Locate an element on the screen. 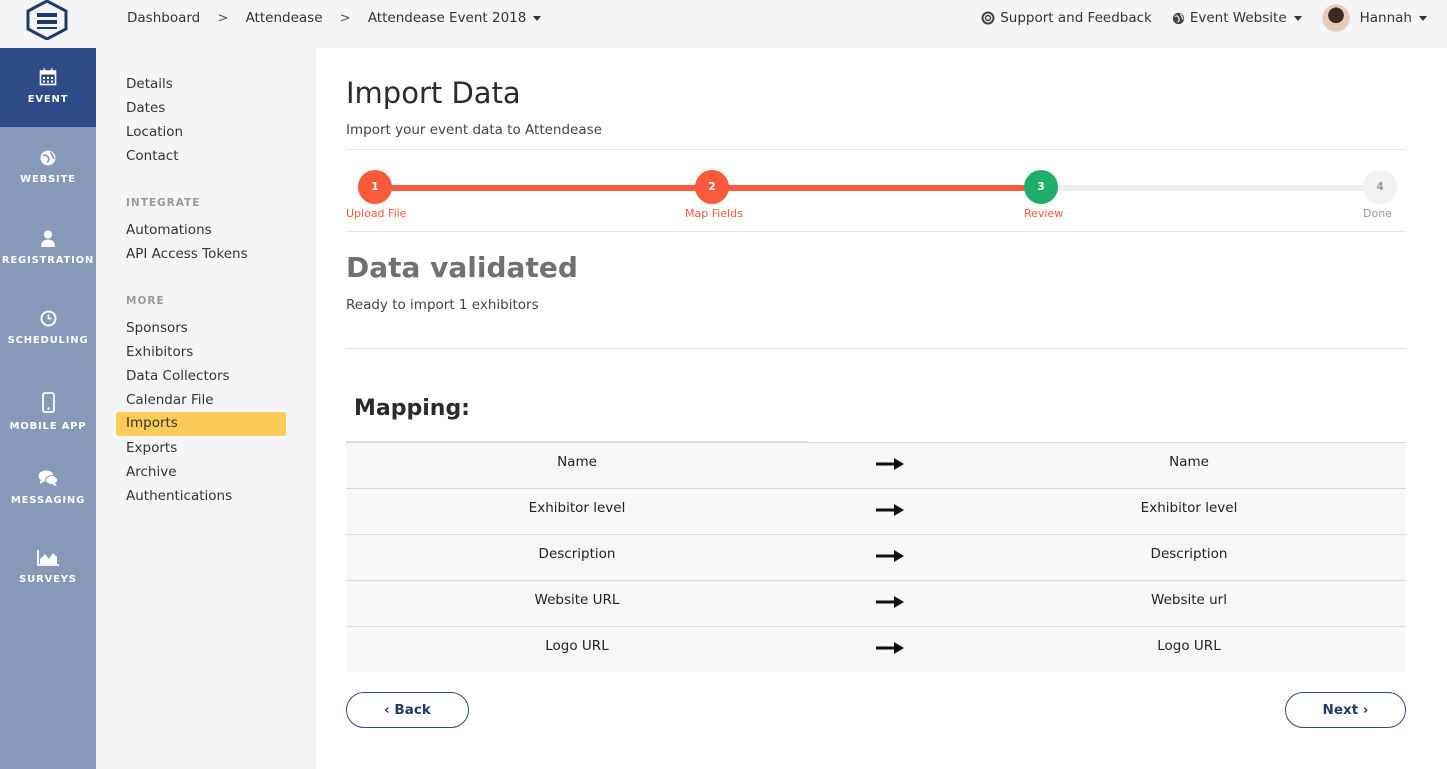  chart-icon is located at coordinates (48, 558).